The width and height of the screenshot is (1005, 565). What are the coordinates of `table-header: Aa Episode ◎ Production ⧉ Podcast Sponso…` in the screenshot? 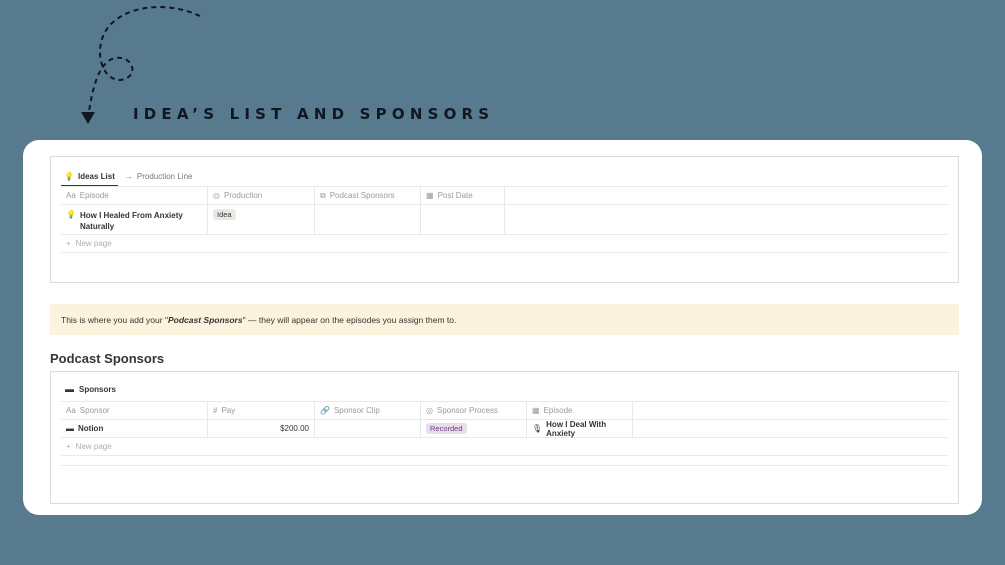 It's located at (504, 195).